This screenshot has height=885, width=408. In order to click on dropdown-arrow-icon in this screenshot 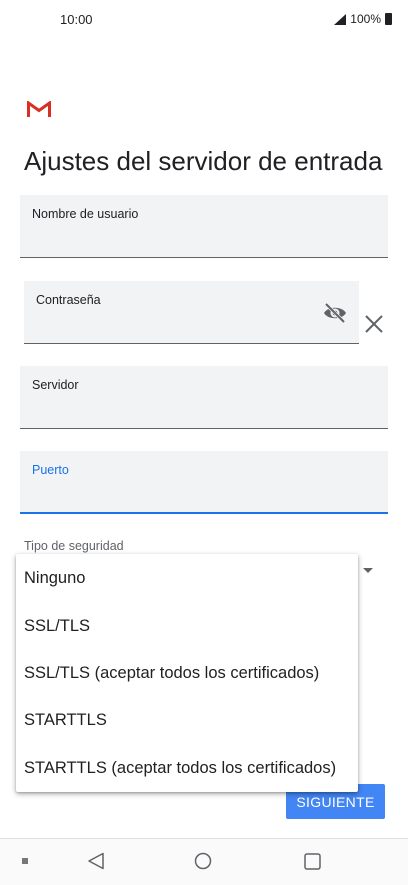, I will do `click(368, 570)`.